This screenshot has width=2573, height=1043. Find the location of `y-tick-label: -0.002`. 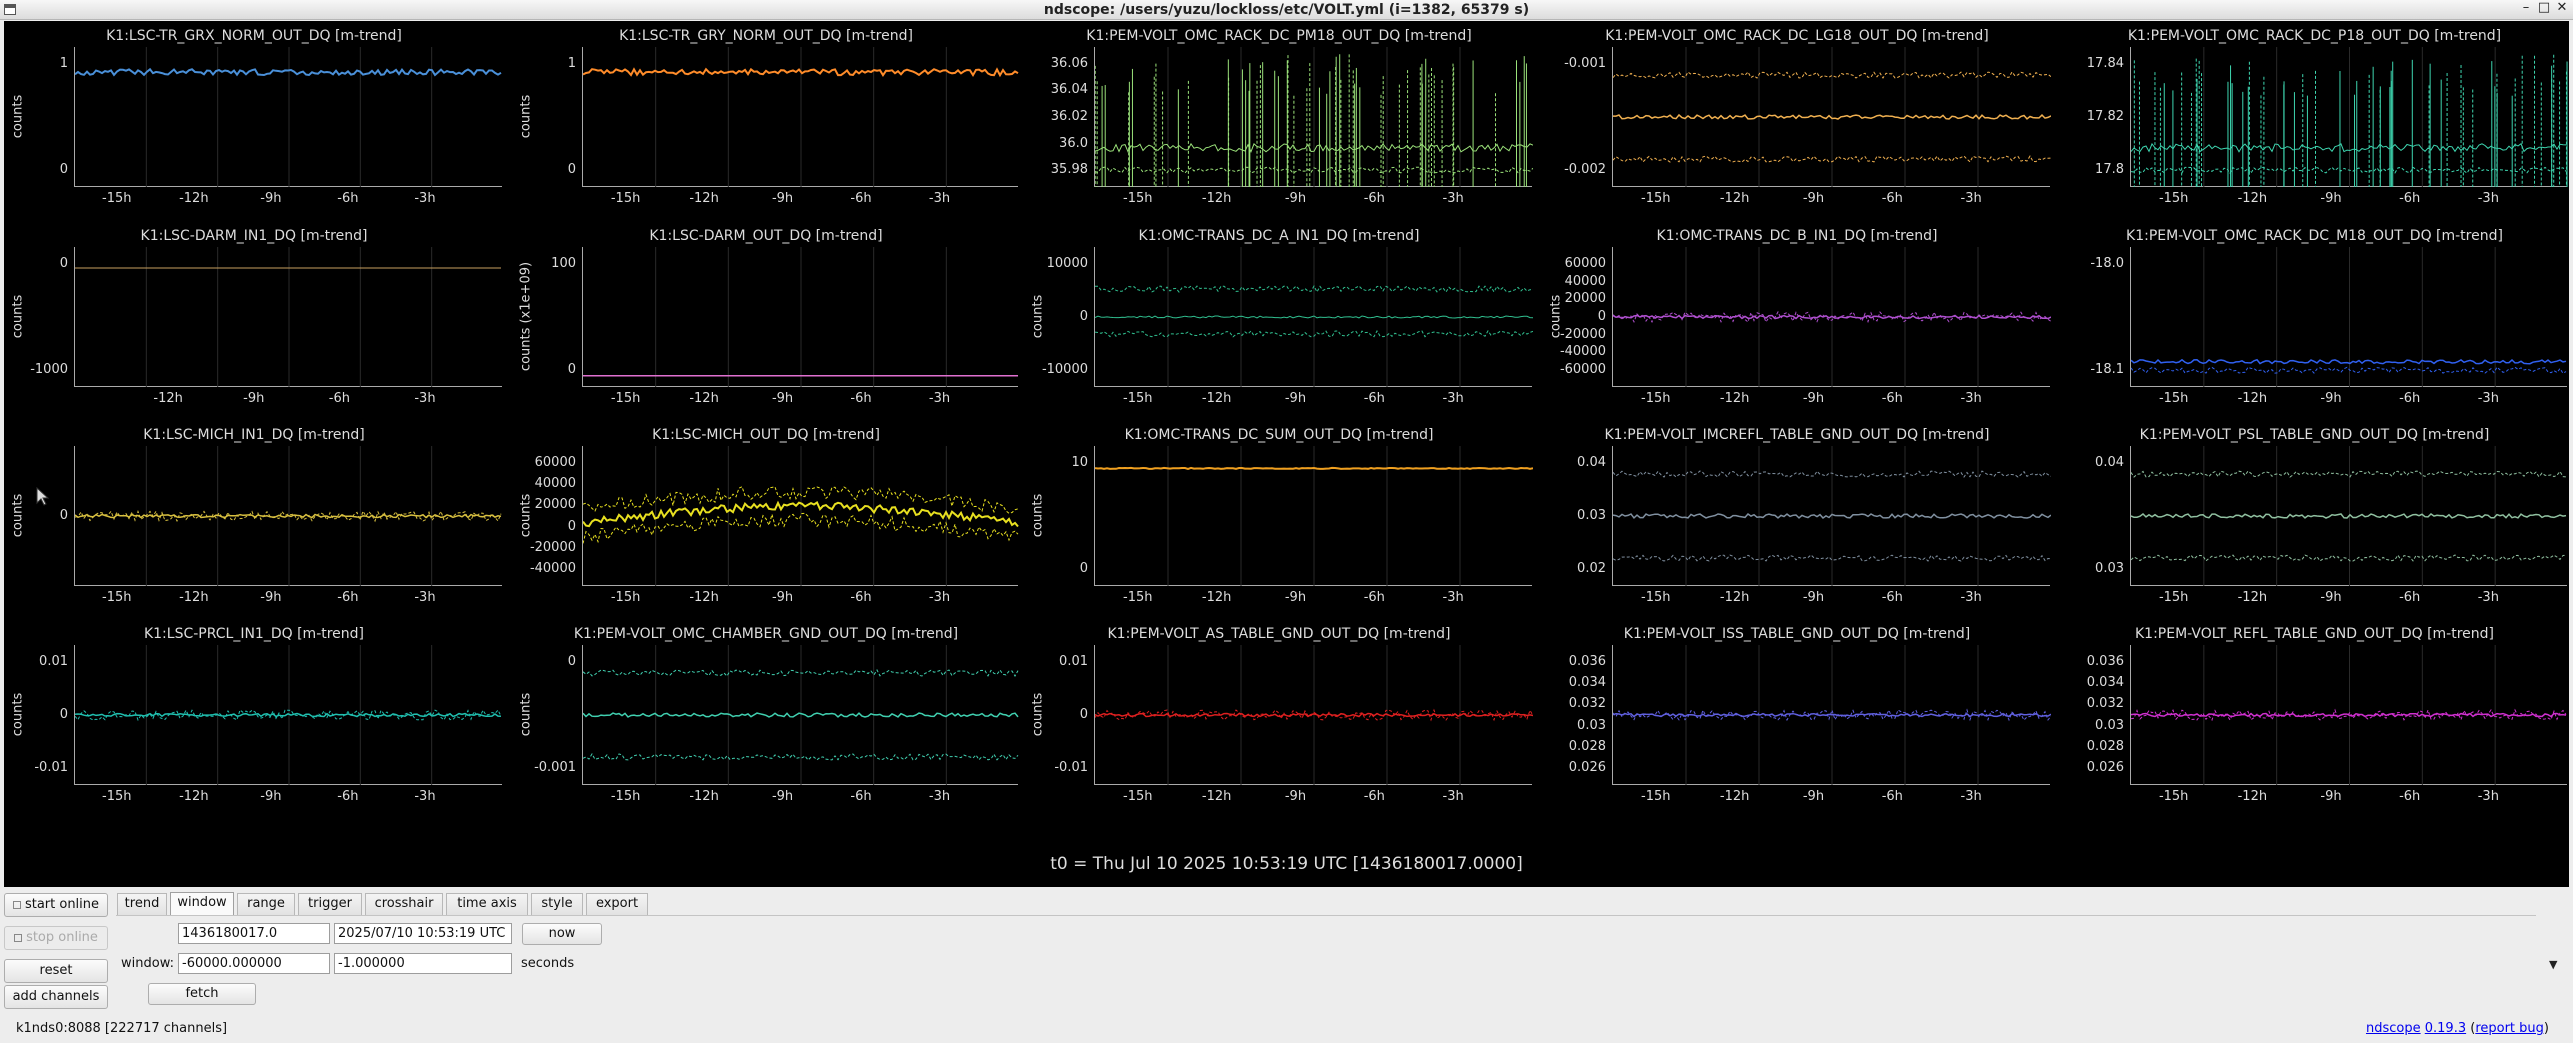

y-tick-label: -0.002 is located at coordinates (1585, 170).